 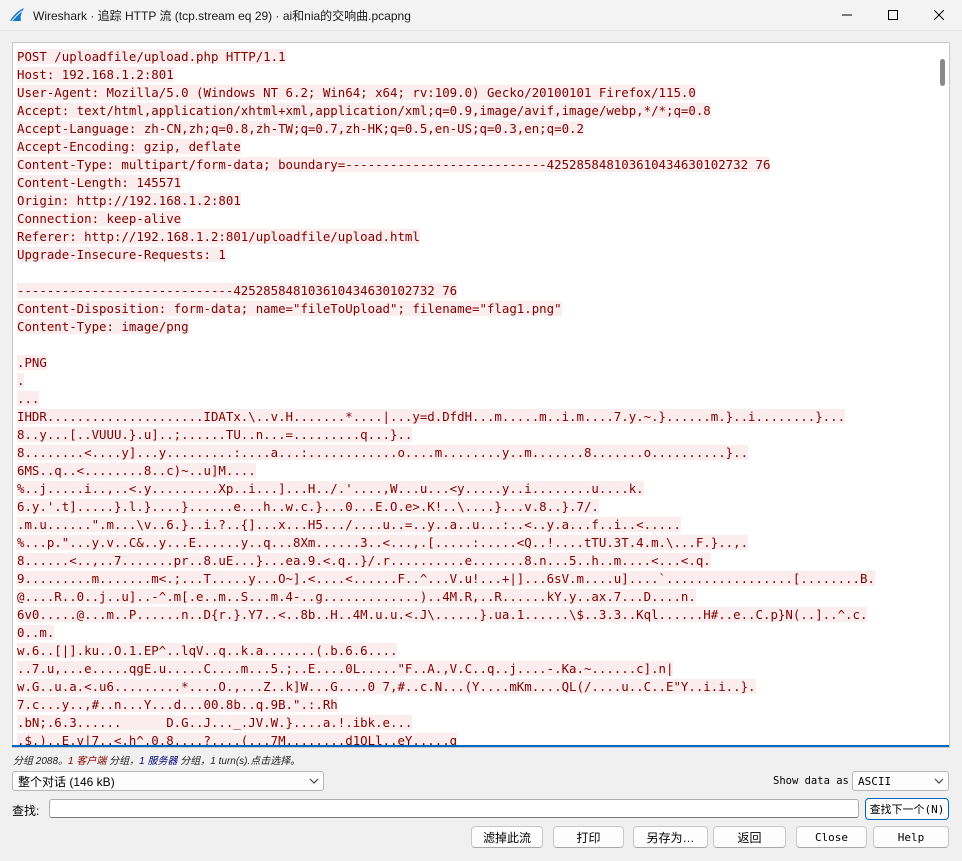 I want to click on close-button: Close, so click(x=831, y=837).